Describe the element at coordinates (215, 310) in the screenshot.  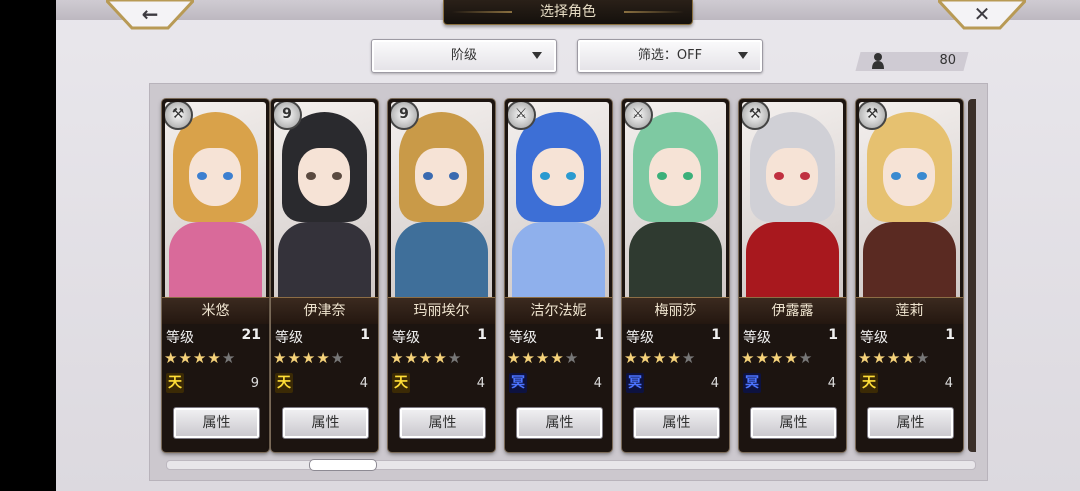
I see `character-name: 米悠` at that location.